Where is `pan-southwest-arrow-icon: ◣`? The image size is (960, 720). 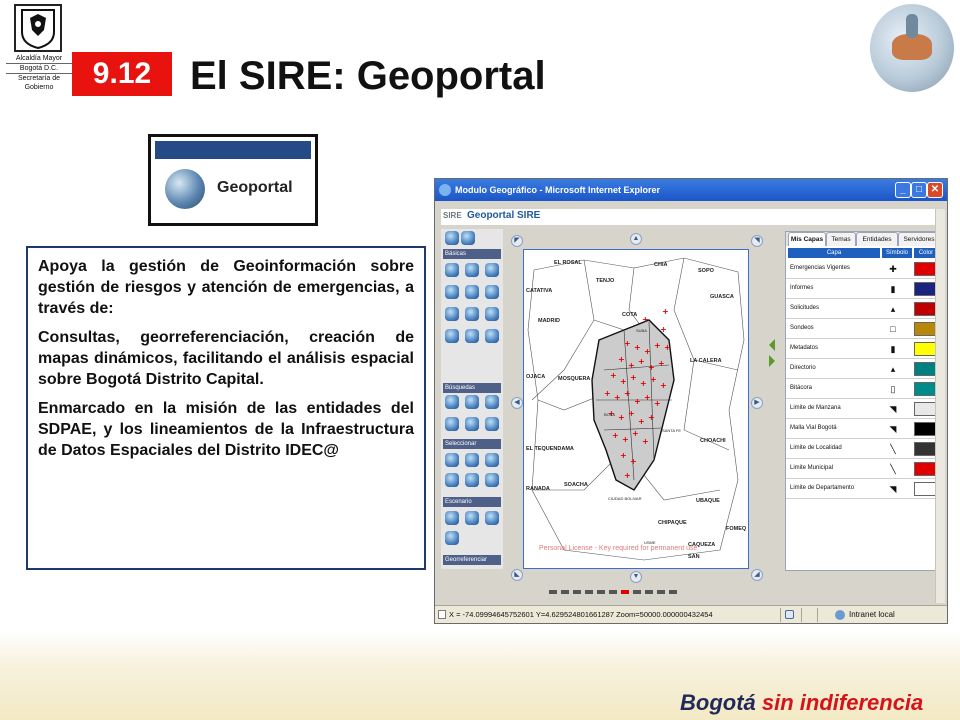
pan-southwest-arrow-icon: ◣ is located at coordinates (517, 575).